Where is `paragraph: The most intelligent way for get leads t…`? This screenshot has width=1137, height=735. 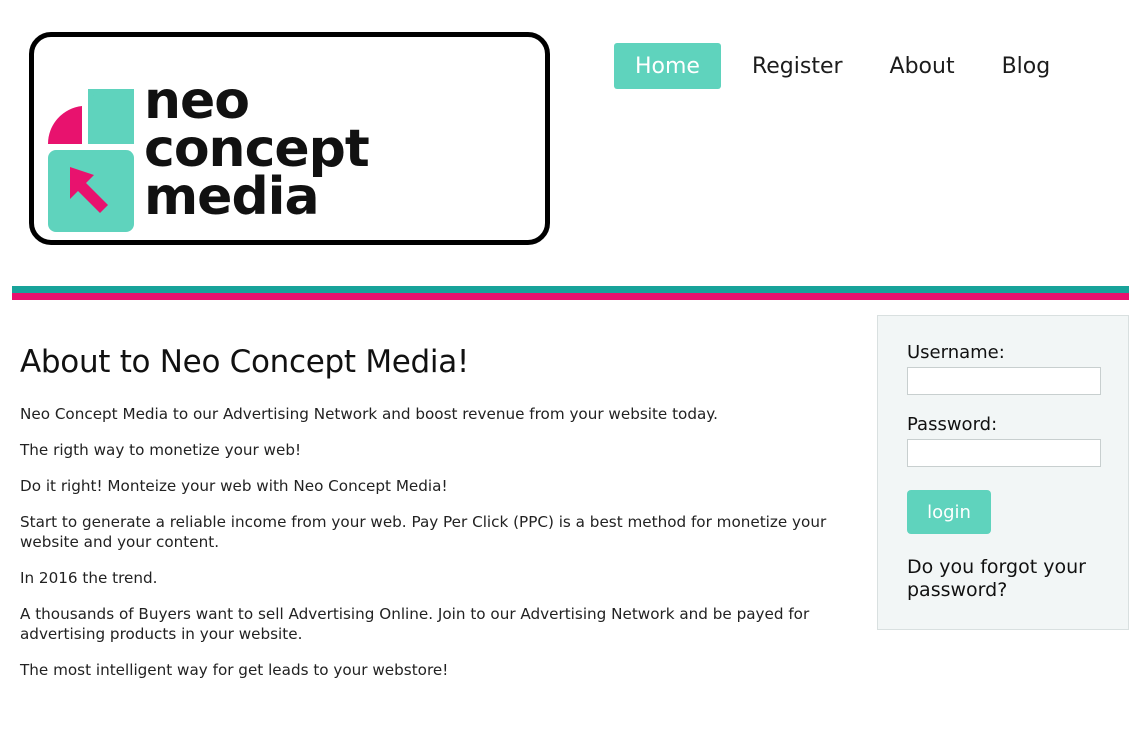
paragraph: The most intelligent way for get leads t… is located at coordinates (234, 670).